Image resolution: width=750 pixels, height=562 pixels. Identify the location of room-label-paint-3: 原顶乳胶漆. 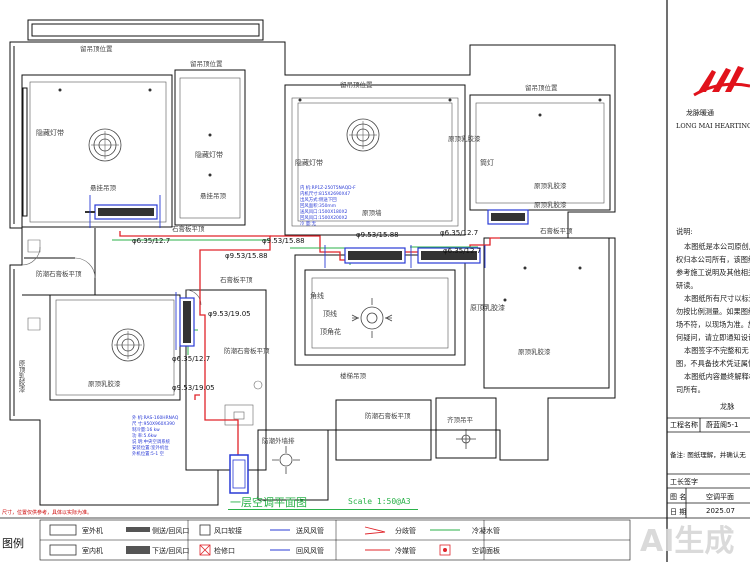
(550, 205).